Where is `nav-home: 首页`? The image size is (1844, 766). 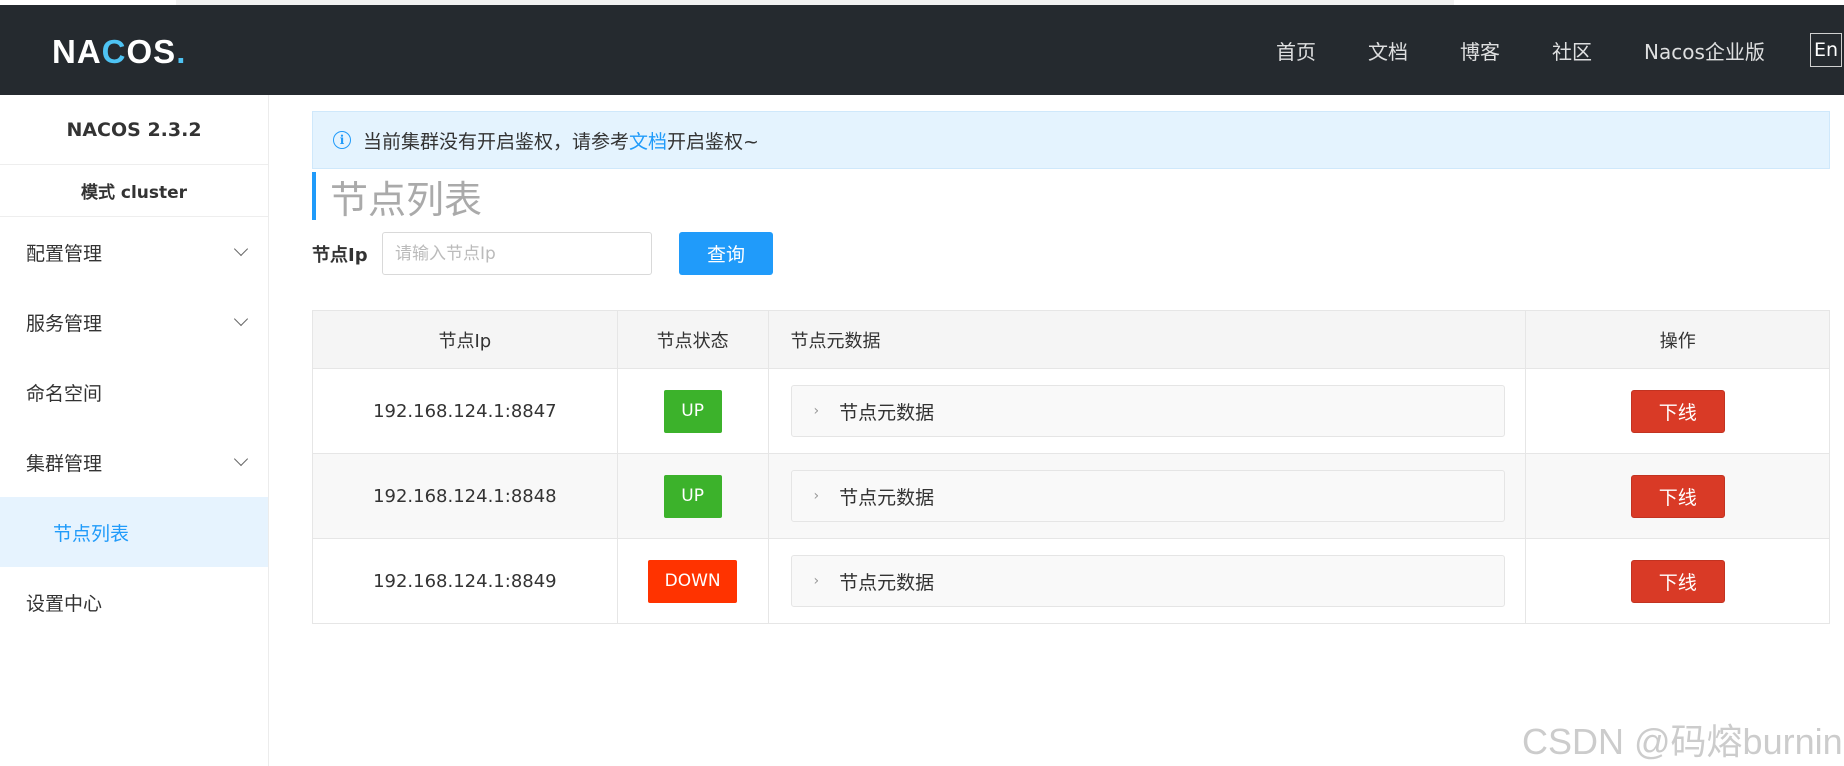
nav-home: 首页 is located at coordinates (1296, 50).